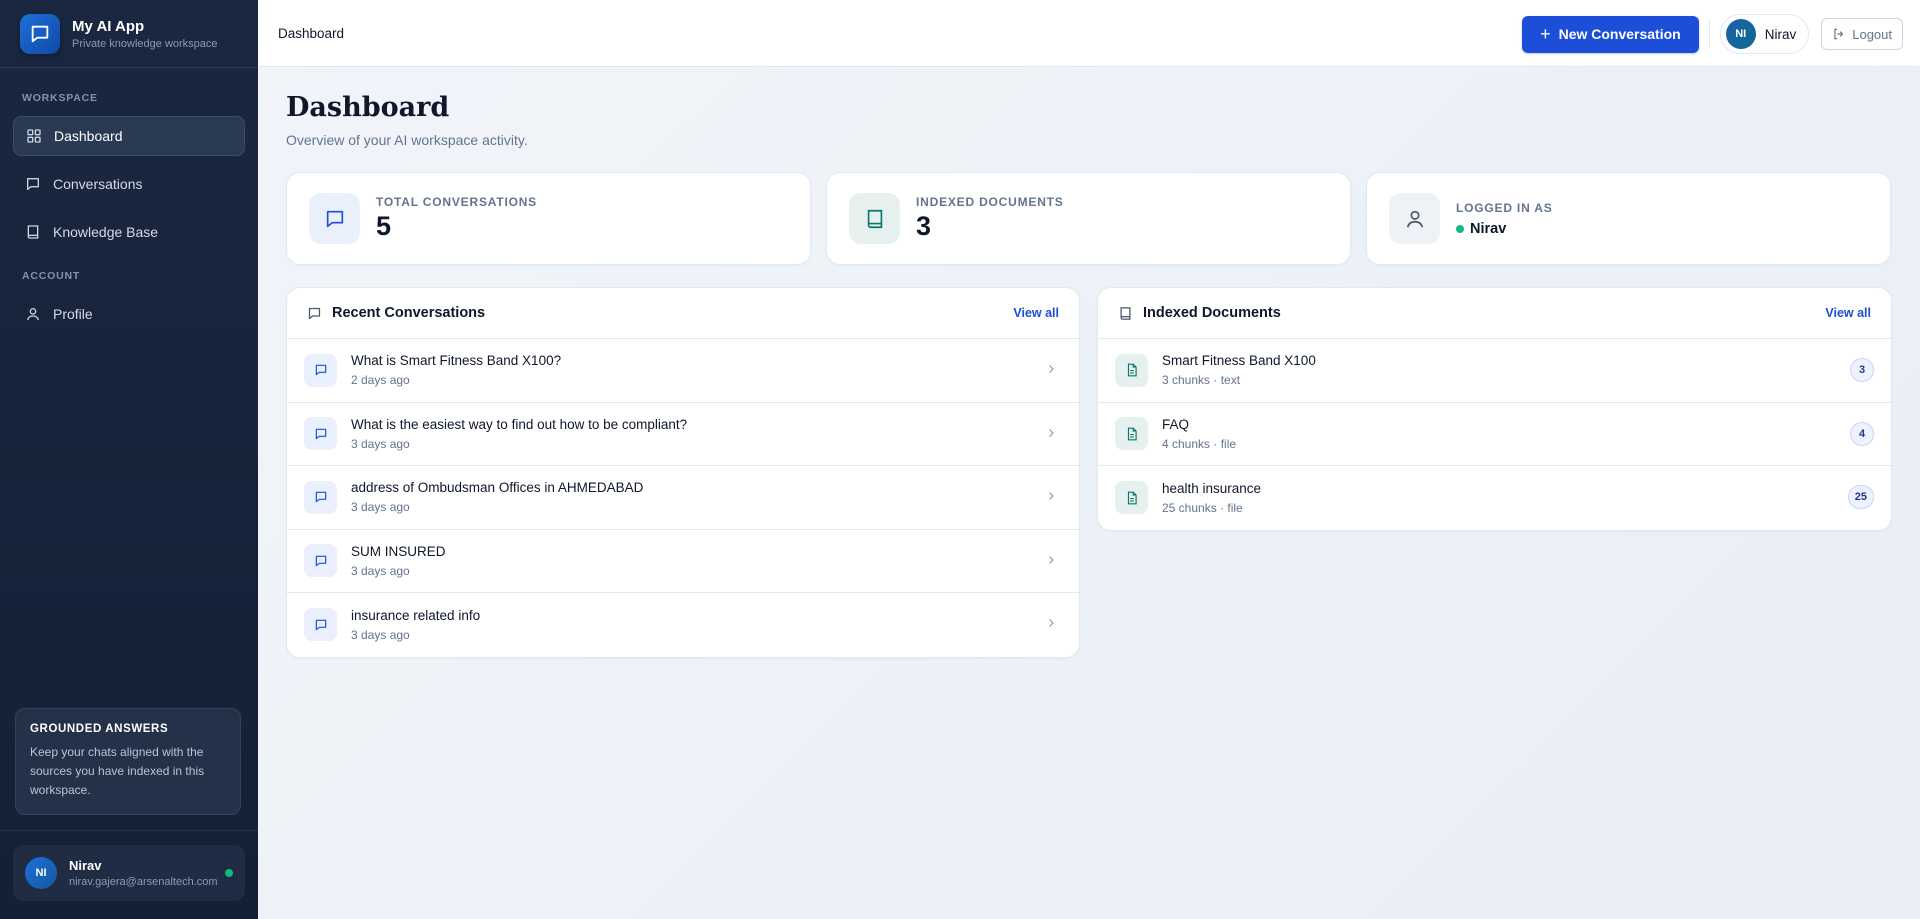  I want to click on sidebar-item-label: Conversations, so click(98, 184).